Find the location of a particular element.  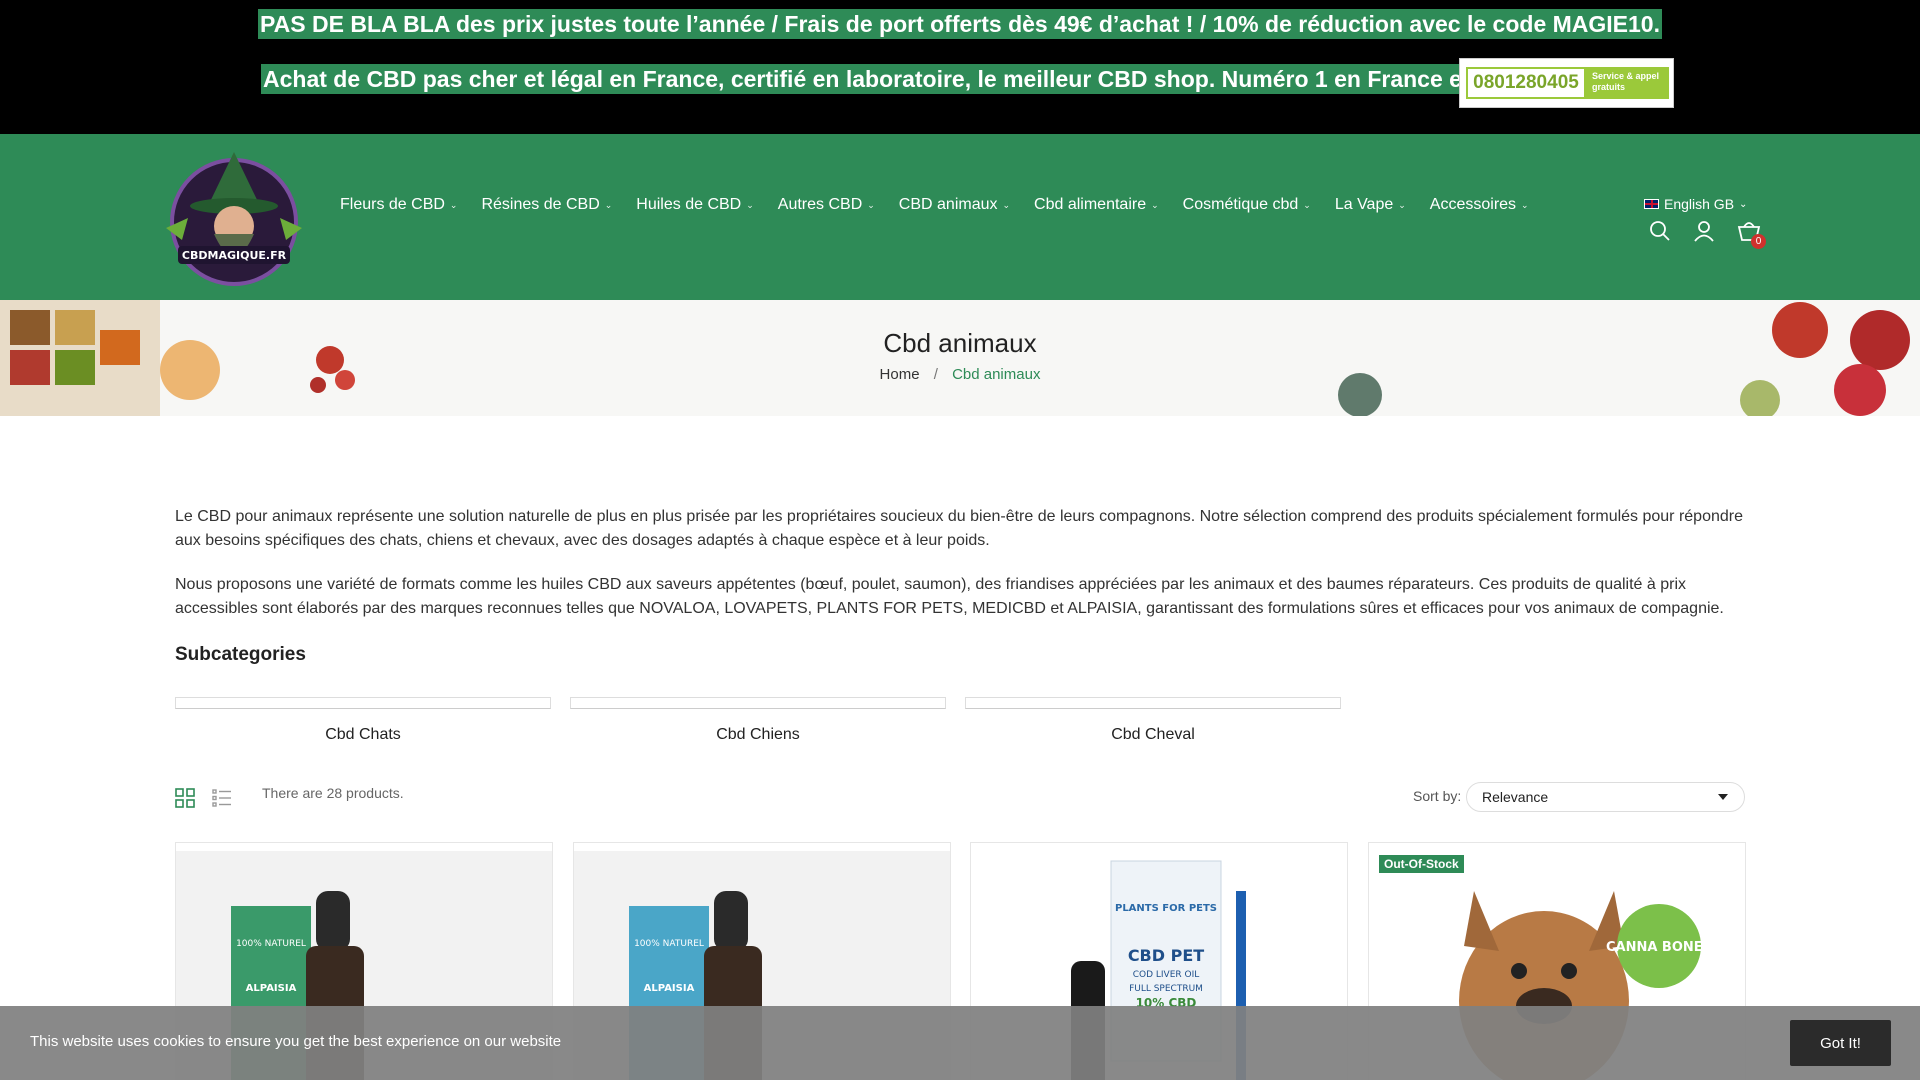

phone-badge: 0801280405 Service & appel gratuits is located at coordinates (1566, 83).